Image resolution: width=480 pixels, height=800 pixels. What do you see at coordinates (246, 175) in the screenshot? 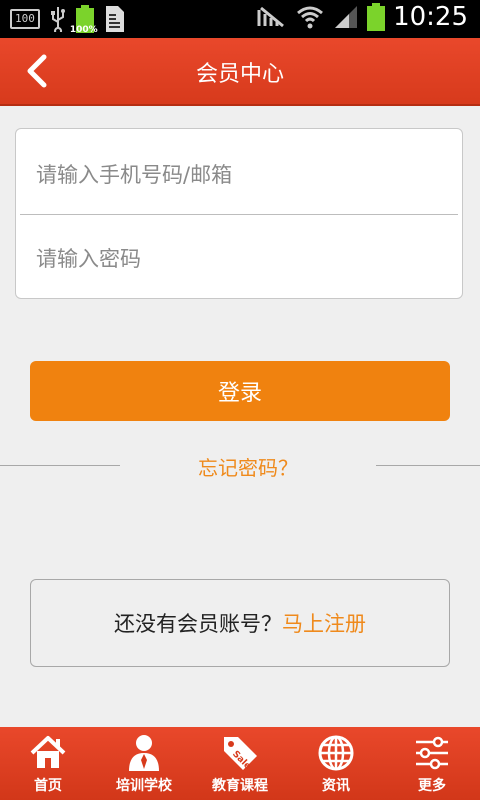
I see `account-input` at bounding box center [246, 175].